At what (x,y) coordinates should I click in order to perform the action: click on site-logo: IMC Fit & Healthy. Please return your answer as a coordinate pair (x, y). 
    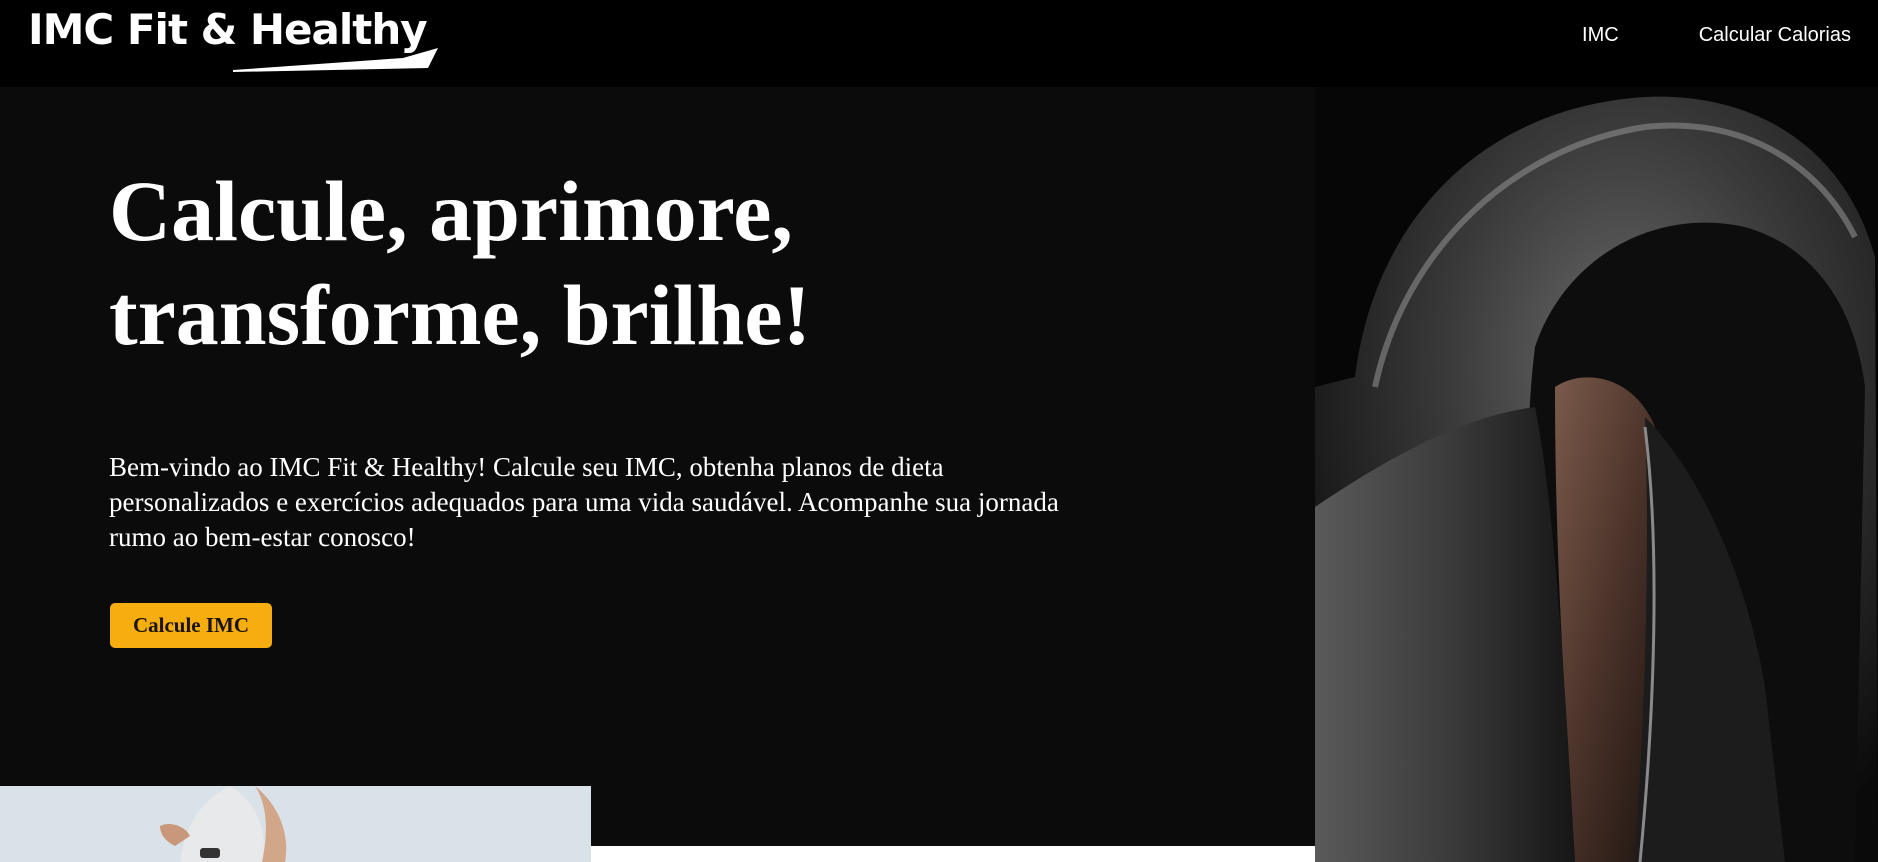
    Looking at the image, I should click on (233, 39).